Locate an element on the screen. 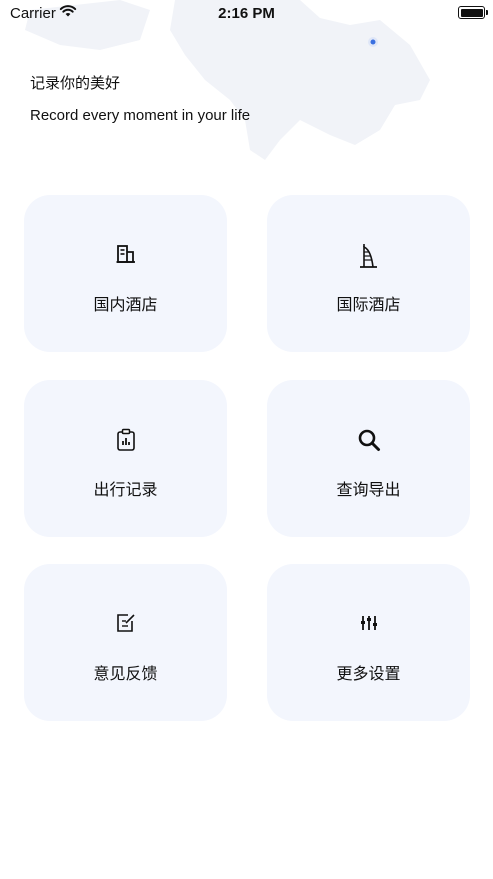 The image size is (493, 879). card-label: 国际酒店 is located at coordinates (368, 304).